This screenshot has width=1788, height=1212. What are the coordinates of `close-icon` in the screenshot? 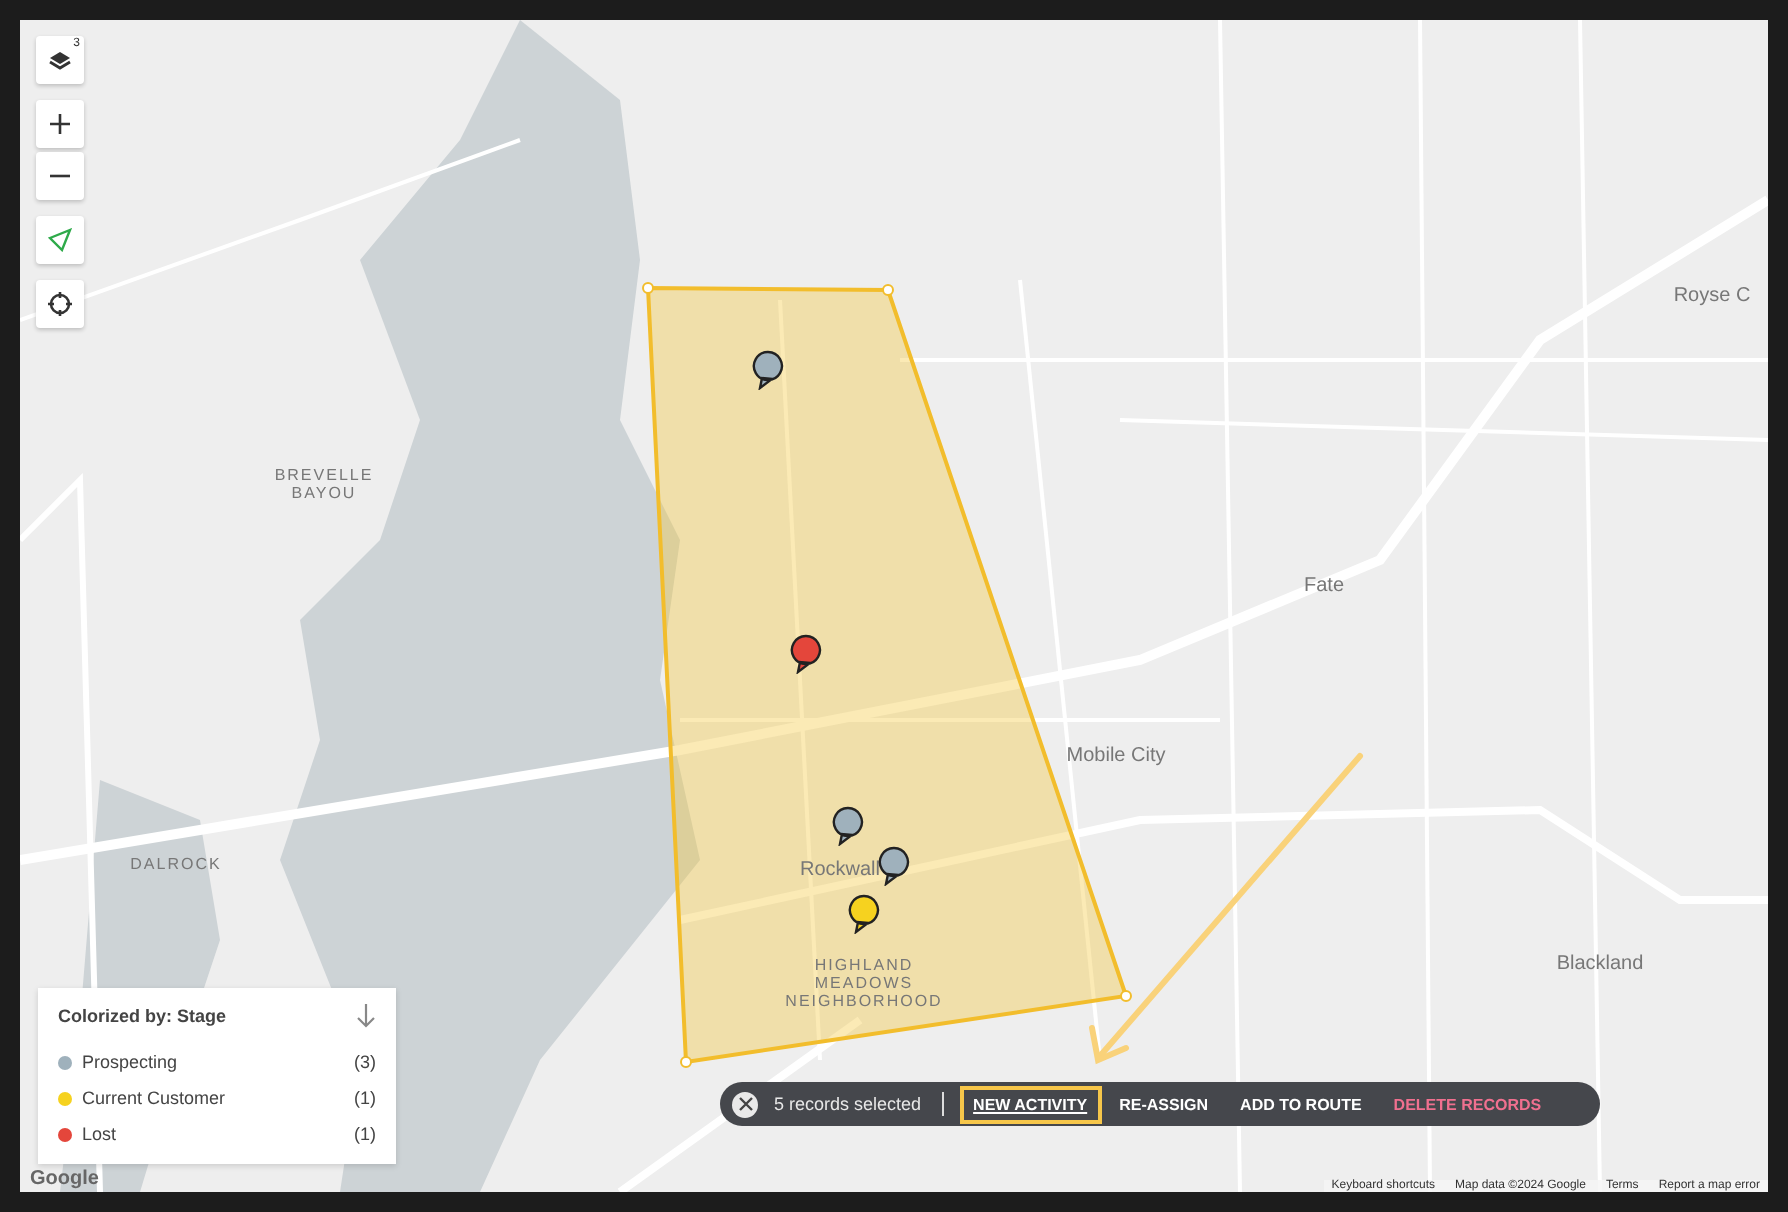 It's located at (745, 1104).